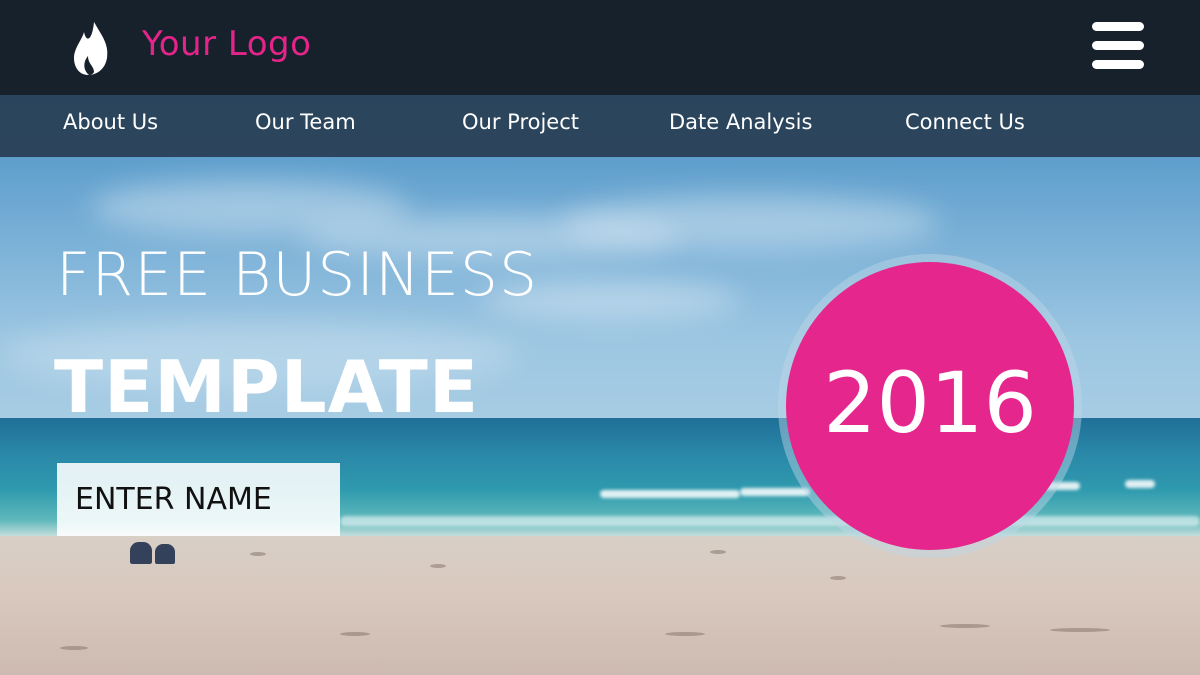 The width and height of the screenshot is (1200, 675). Describe the element at coordinates (930, 403) in the screenshot. I see `year-badge-text: 2016` at that location.